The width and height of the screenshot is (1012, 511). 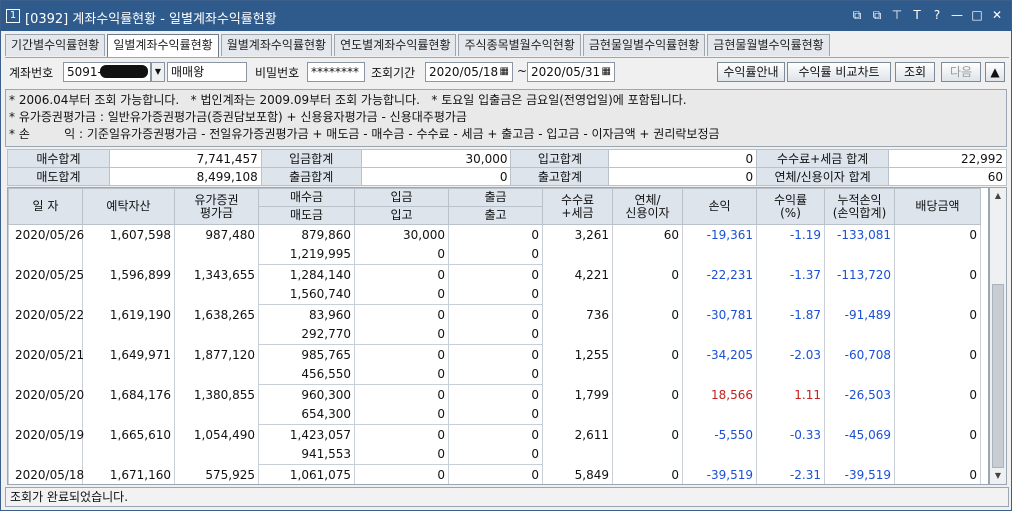 What do you see at coordinates (464, 72) in the screenshot?
I see `date-from-value: 2020/05/18` at bounding box center [464, 72].